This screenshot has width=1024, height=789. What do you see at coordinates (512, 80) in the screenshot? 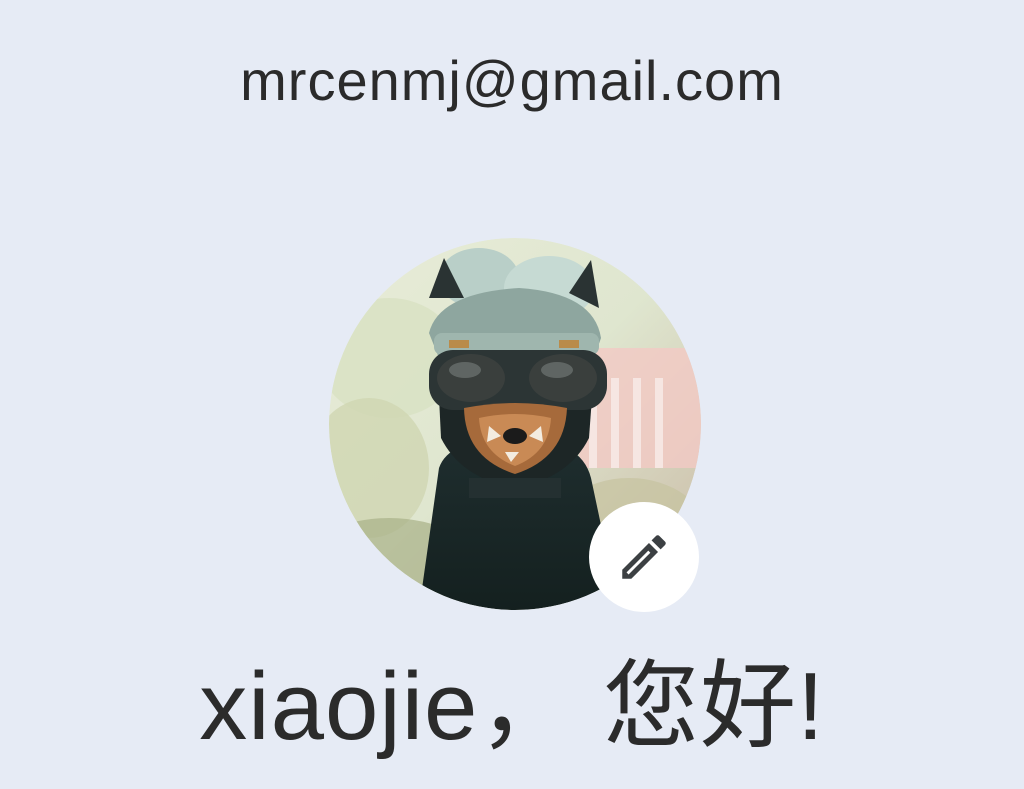
I see `account-email: mrcenmj@gmail.com` at bounding box center [512, 80].